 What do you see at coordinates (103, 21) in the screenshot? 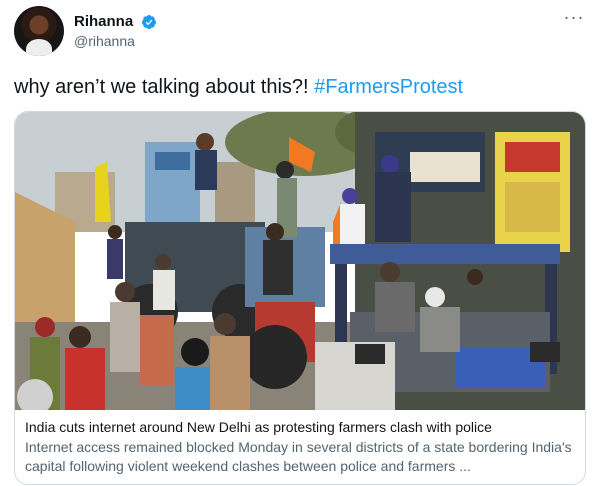
I see `display-name: Rihanna` at bounding box center [103, 21].